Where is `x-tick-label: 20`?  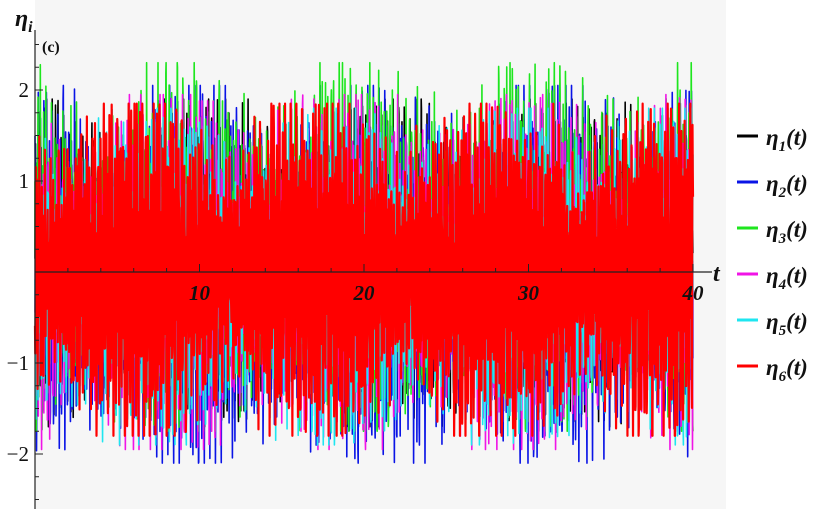
x-tick-label: 20 is located at coordinates (364, 293).